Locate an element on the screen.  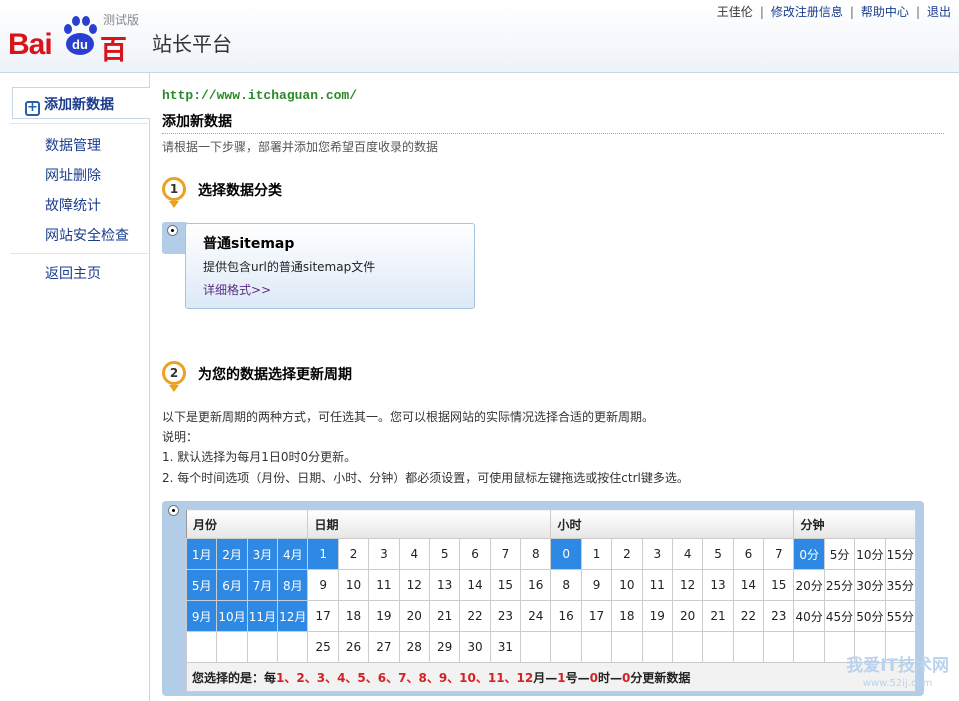
minute-cell: 55分 is located at coordinates (900, 616).